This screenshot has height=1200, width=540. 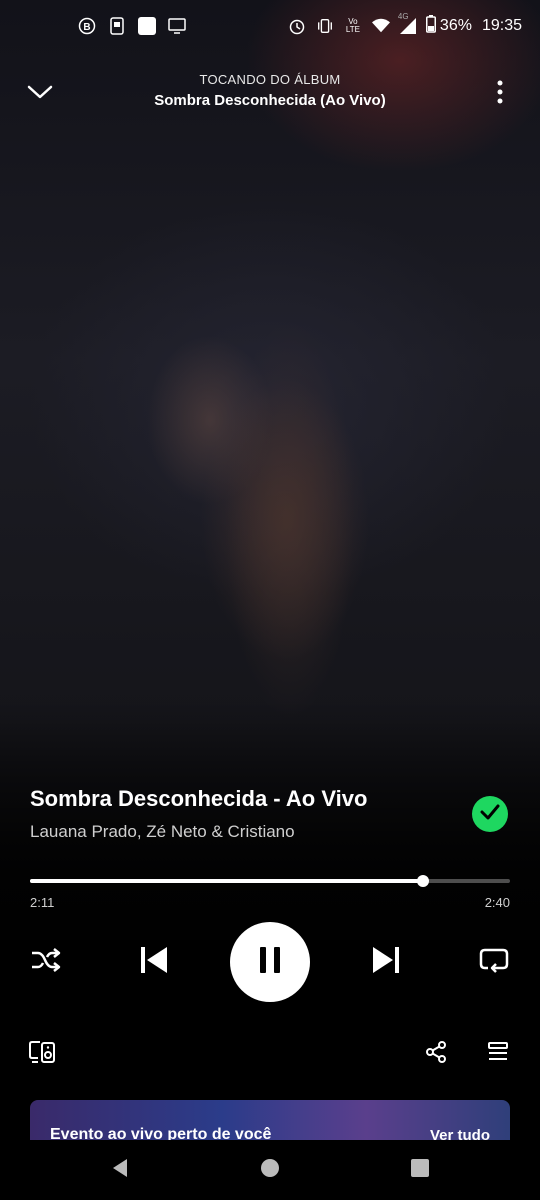 I want to click on lte-label: Vo LTE, so click(x=352, y=25).